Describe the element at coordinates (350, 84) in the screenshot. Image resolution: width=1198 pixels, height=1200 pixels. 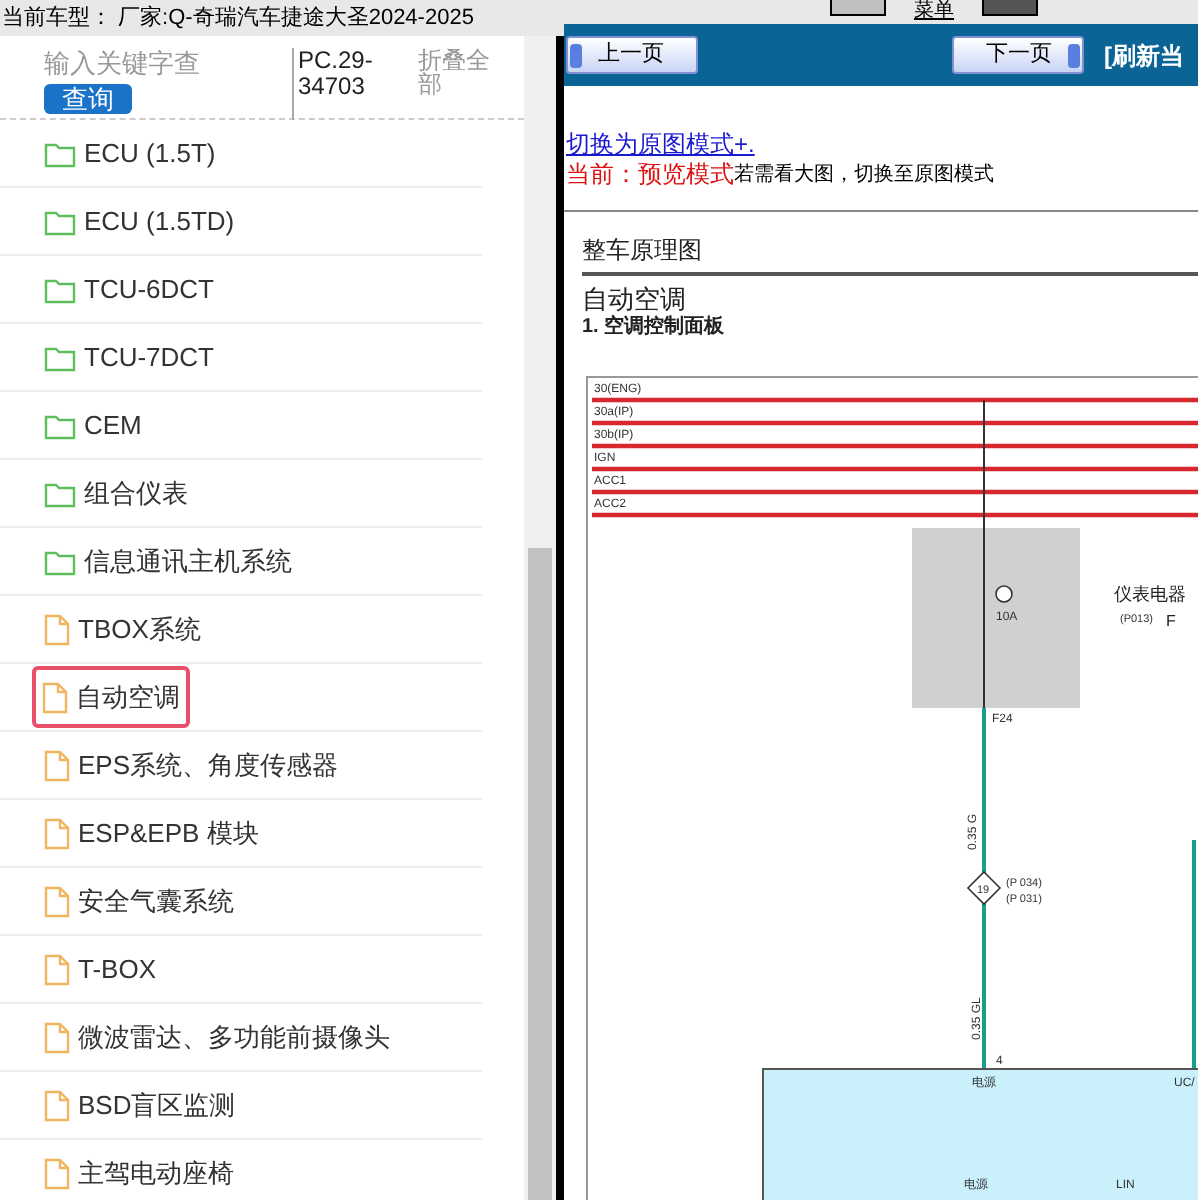
I see `part-code: PC.29-34703` at that location.